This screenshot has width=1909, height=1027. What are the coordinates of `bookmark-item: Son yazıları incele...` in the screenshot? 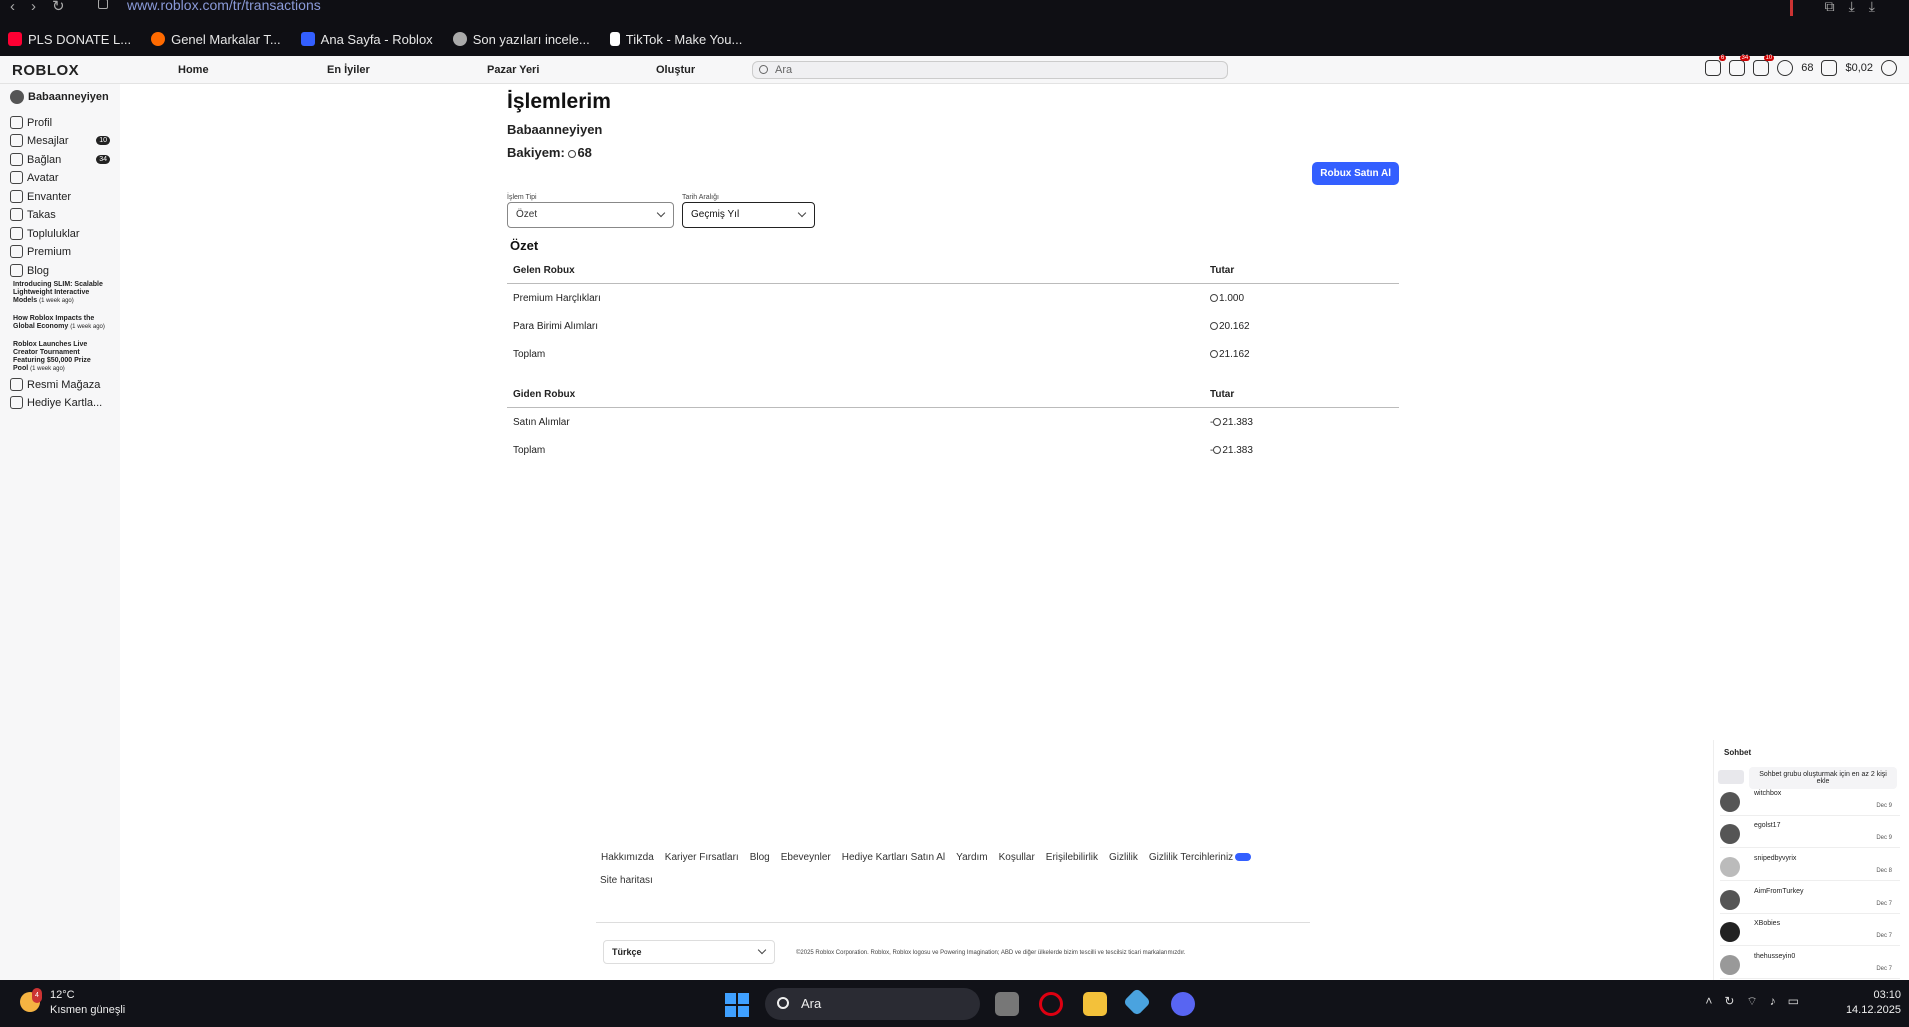 It's located at (521, 39).